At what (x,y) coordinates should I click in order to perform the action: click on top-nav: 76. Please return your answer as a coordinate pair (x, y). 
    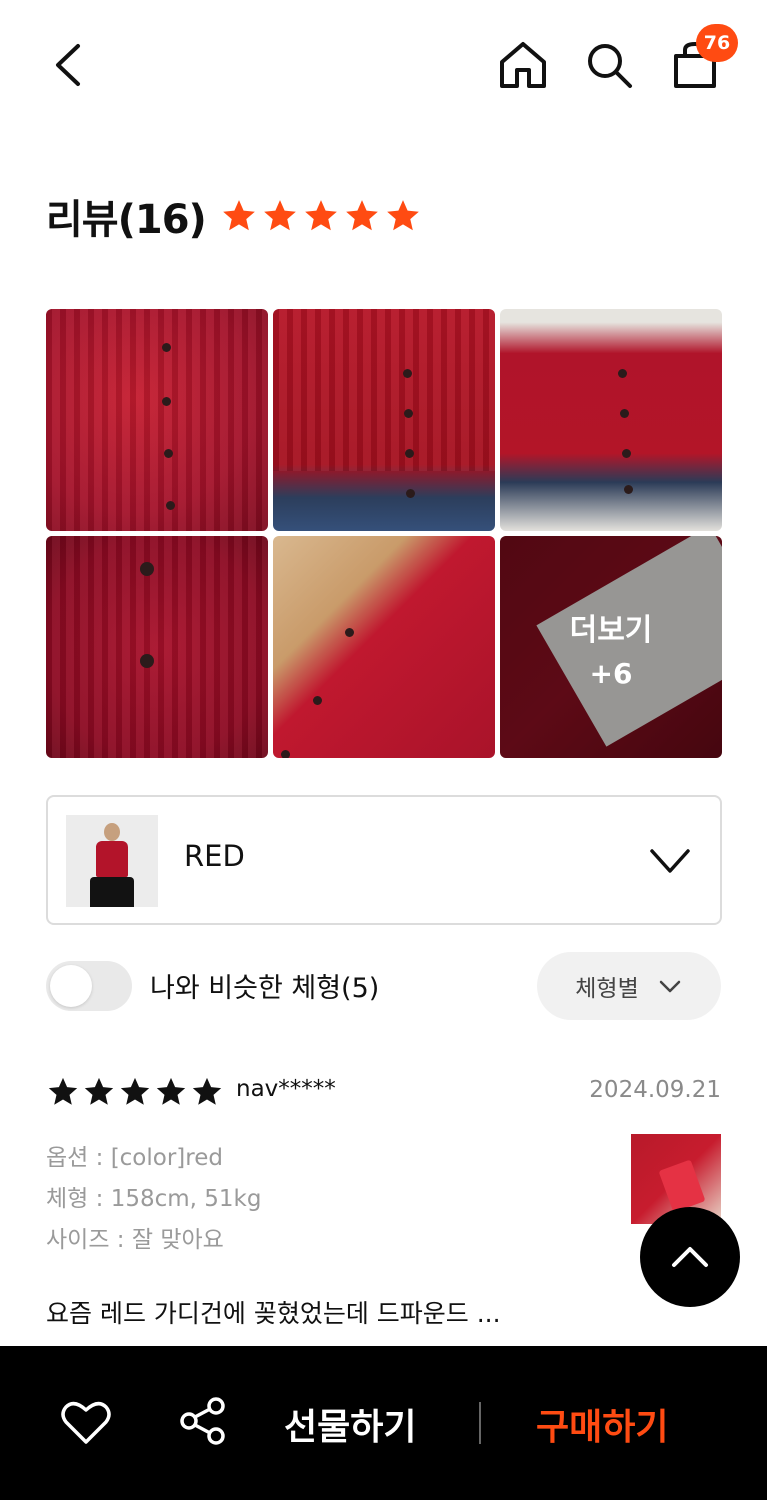
    Looking at the image, I should click on (383, 65).